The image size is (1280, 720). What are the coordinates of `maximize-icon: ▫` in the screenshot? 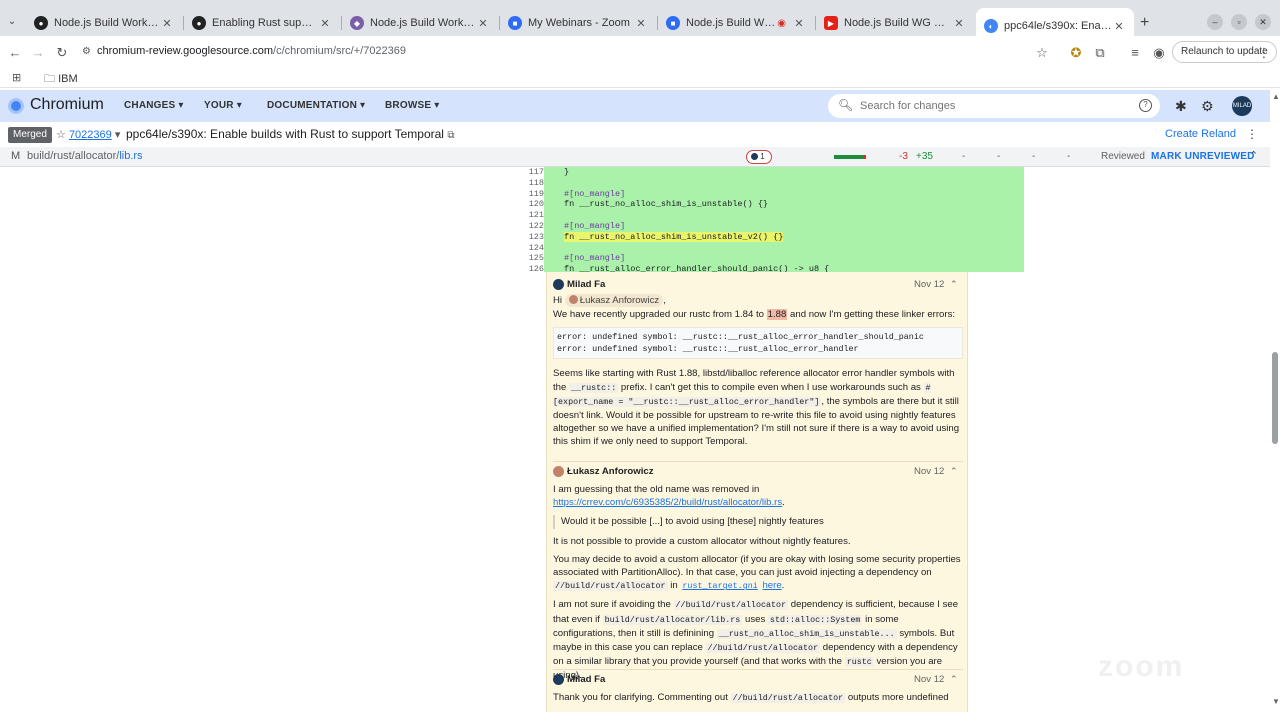 It's located at (1239, 22).